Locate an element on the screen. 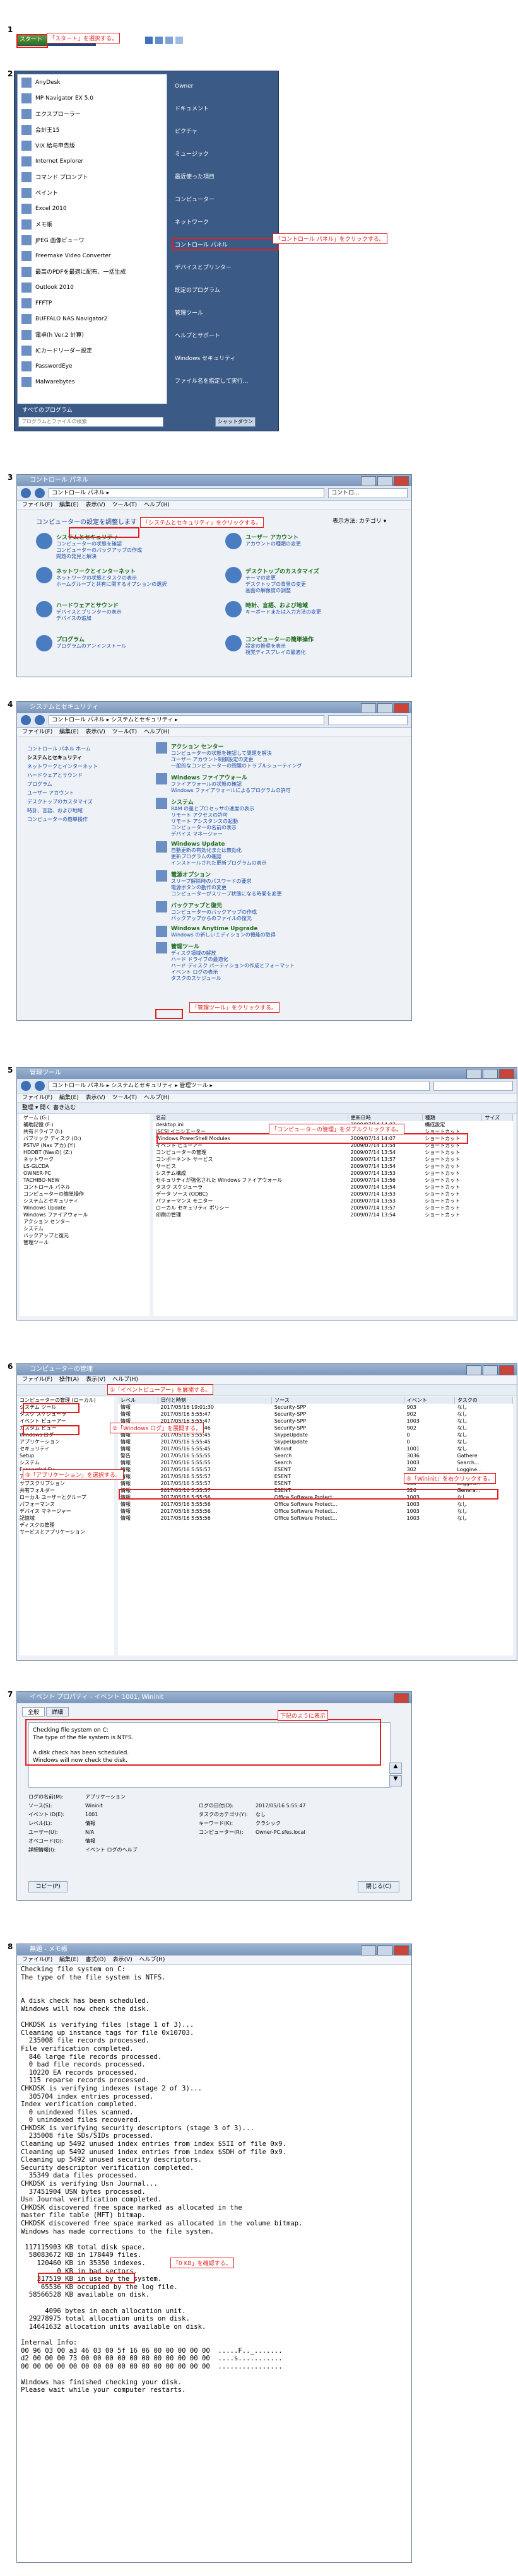 The height and width of the screenshot is (2576, 518). program-item: コマンド プロンプト is located at coordinates (93, 177).